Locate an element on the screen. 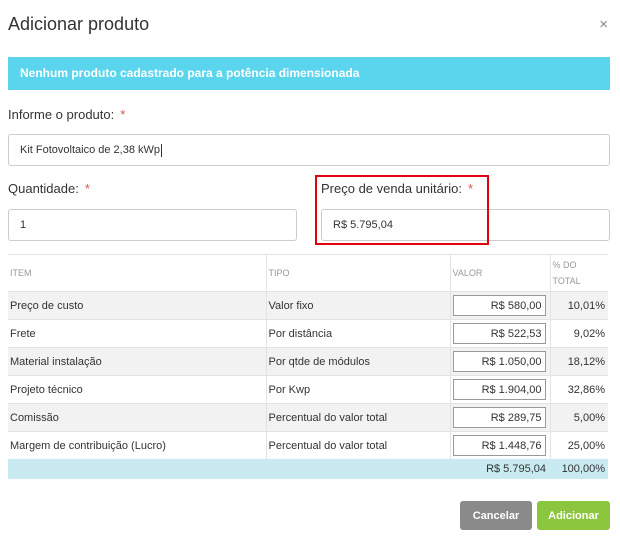 The height and width of the screenshot is (538, 620). quantity-label-text: Quantidade: is located at coordinates (43, 188).